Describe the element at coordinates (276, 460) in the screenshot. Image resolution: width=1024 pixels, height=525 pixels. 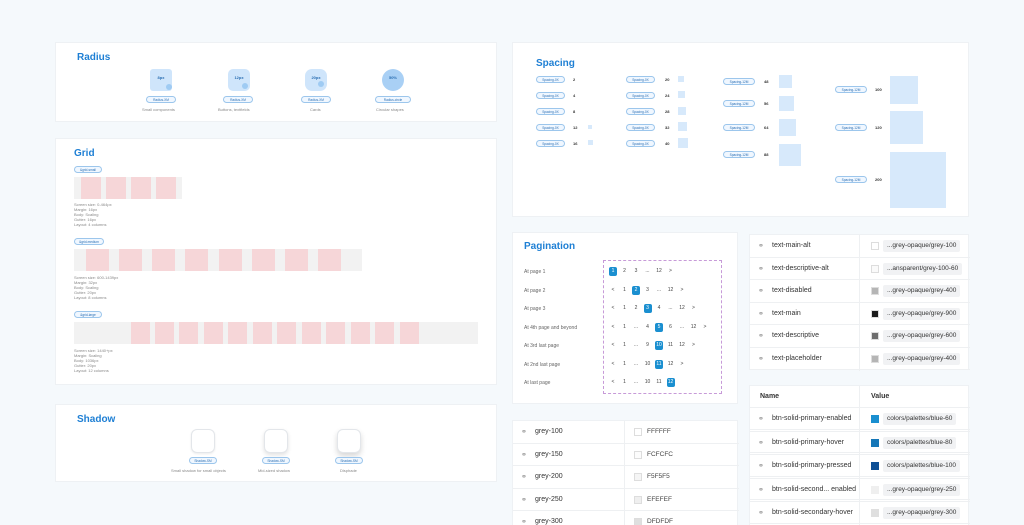
I see `shadow-pill: Shadow-SM` at that location.